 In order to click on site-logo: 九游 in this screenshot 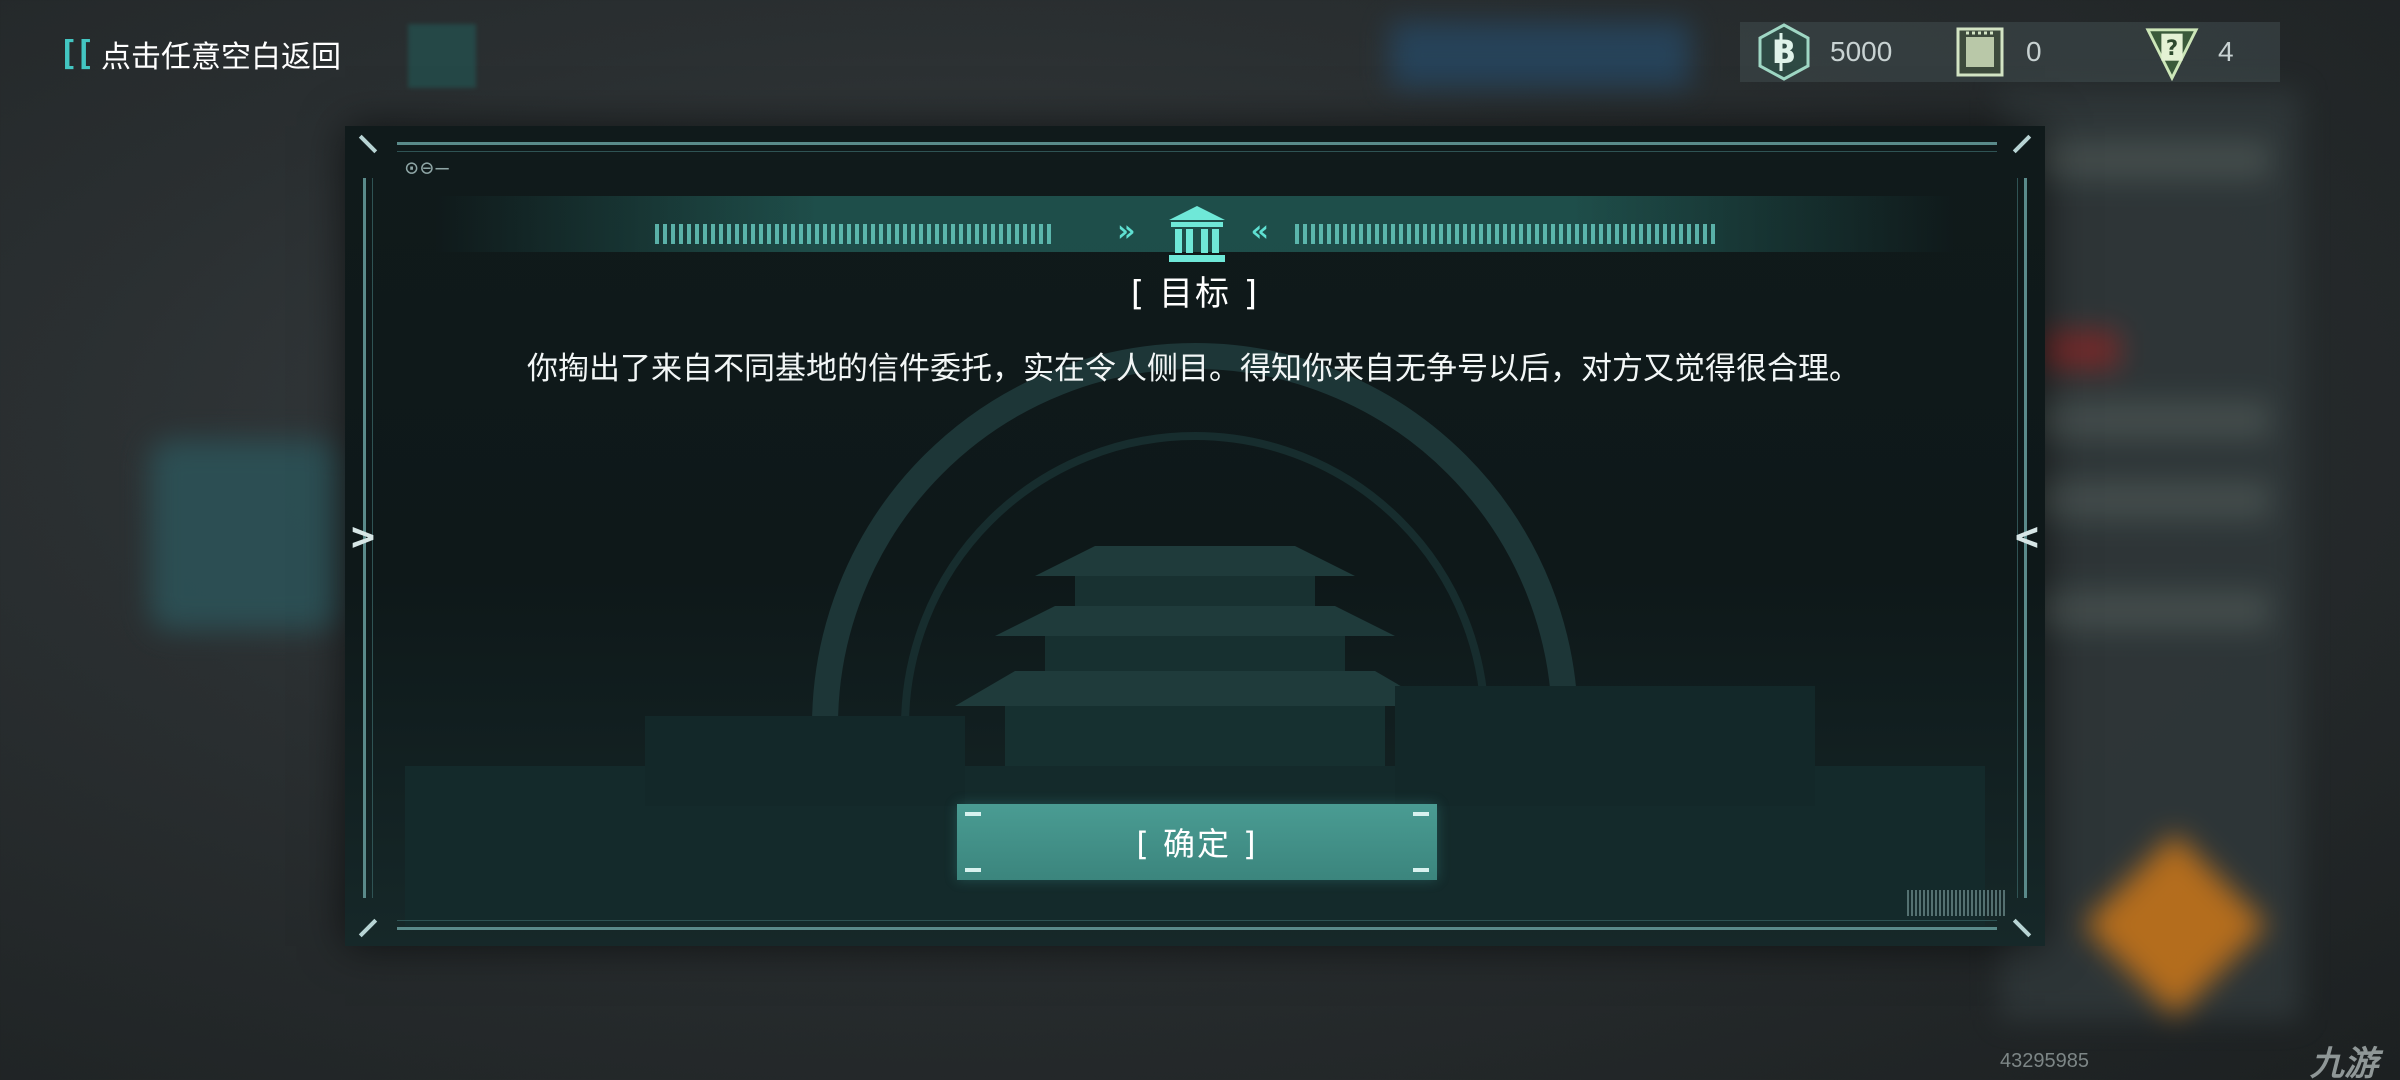, I will do `click(2344, 1062)`.